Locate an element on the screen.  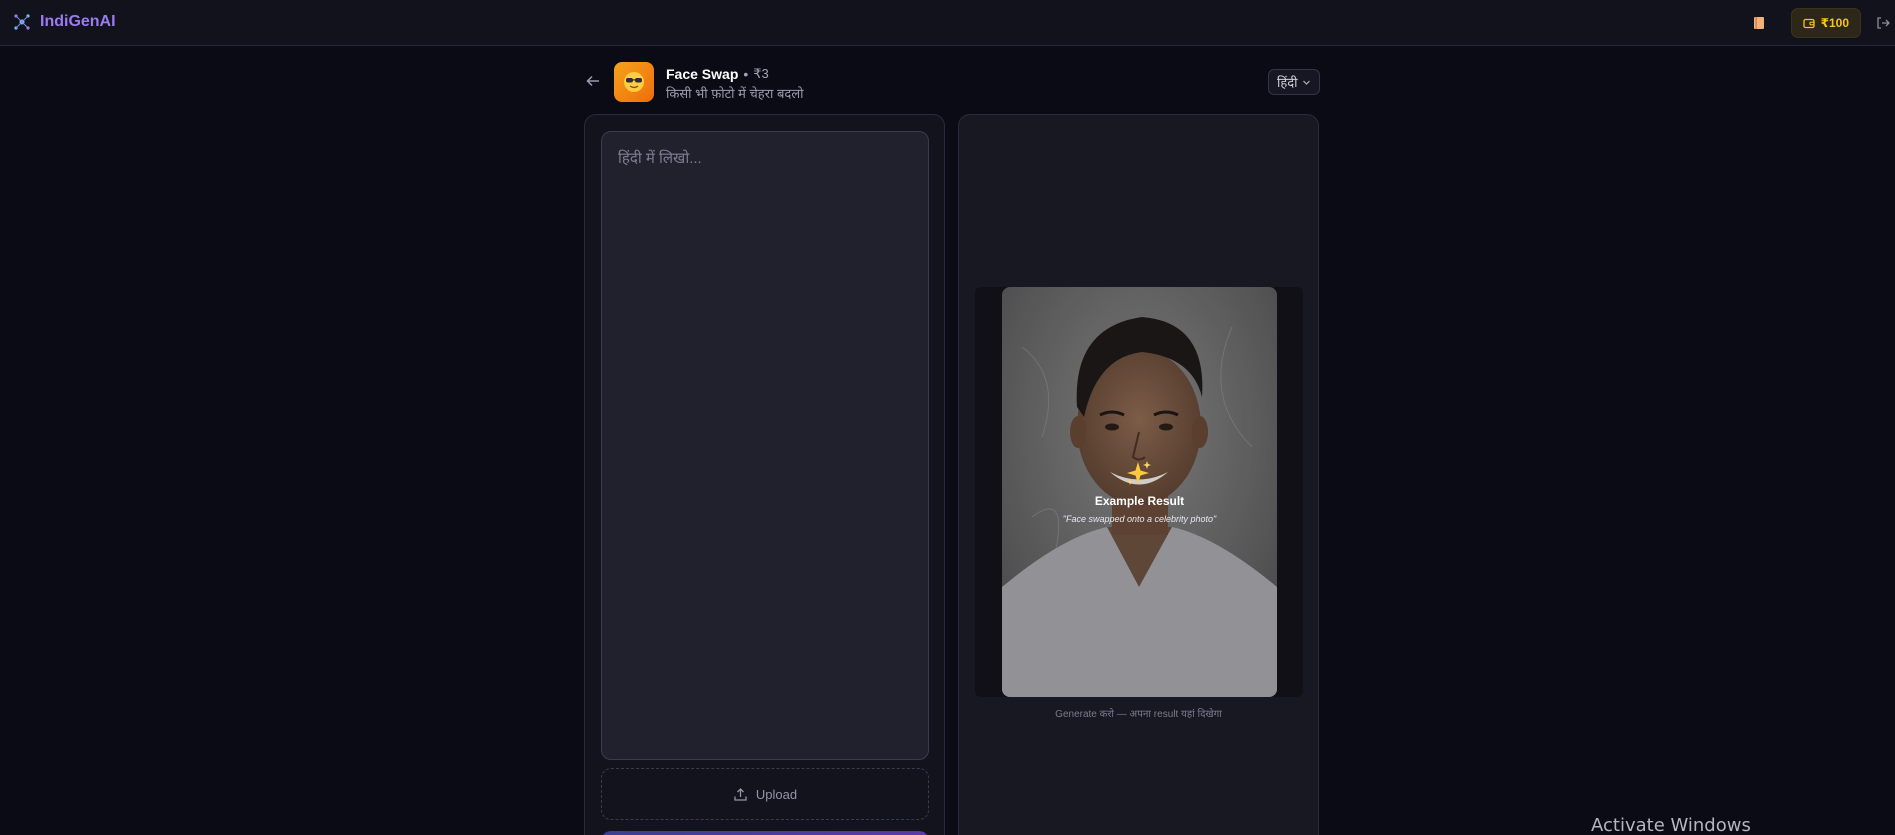
tool-price: ₹3 is located at coordinates (761, 73).